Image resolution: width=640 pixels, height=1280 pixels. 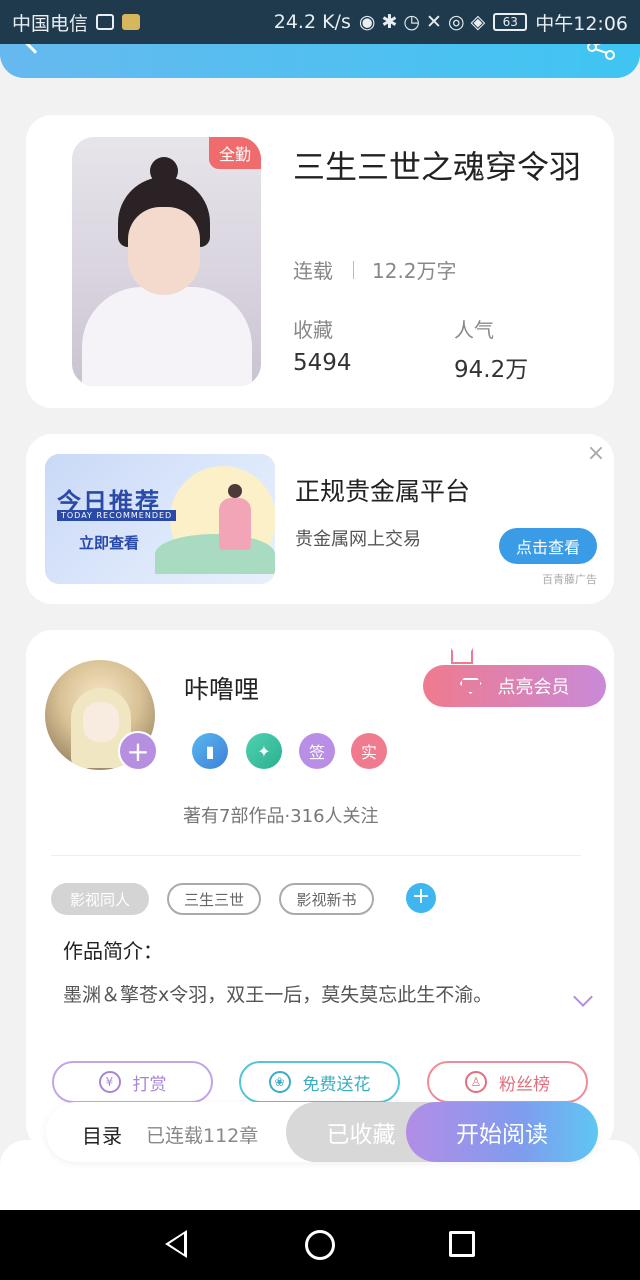 I want to click on ad-image-subtitle: TODAY RECOMMENDED, so click(x=117, y=515).